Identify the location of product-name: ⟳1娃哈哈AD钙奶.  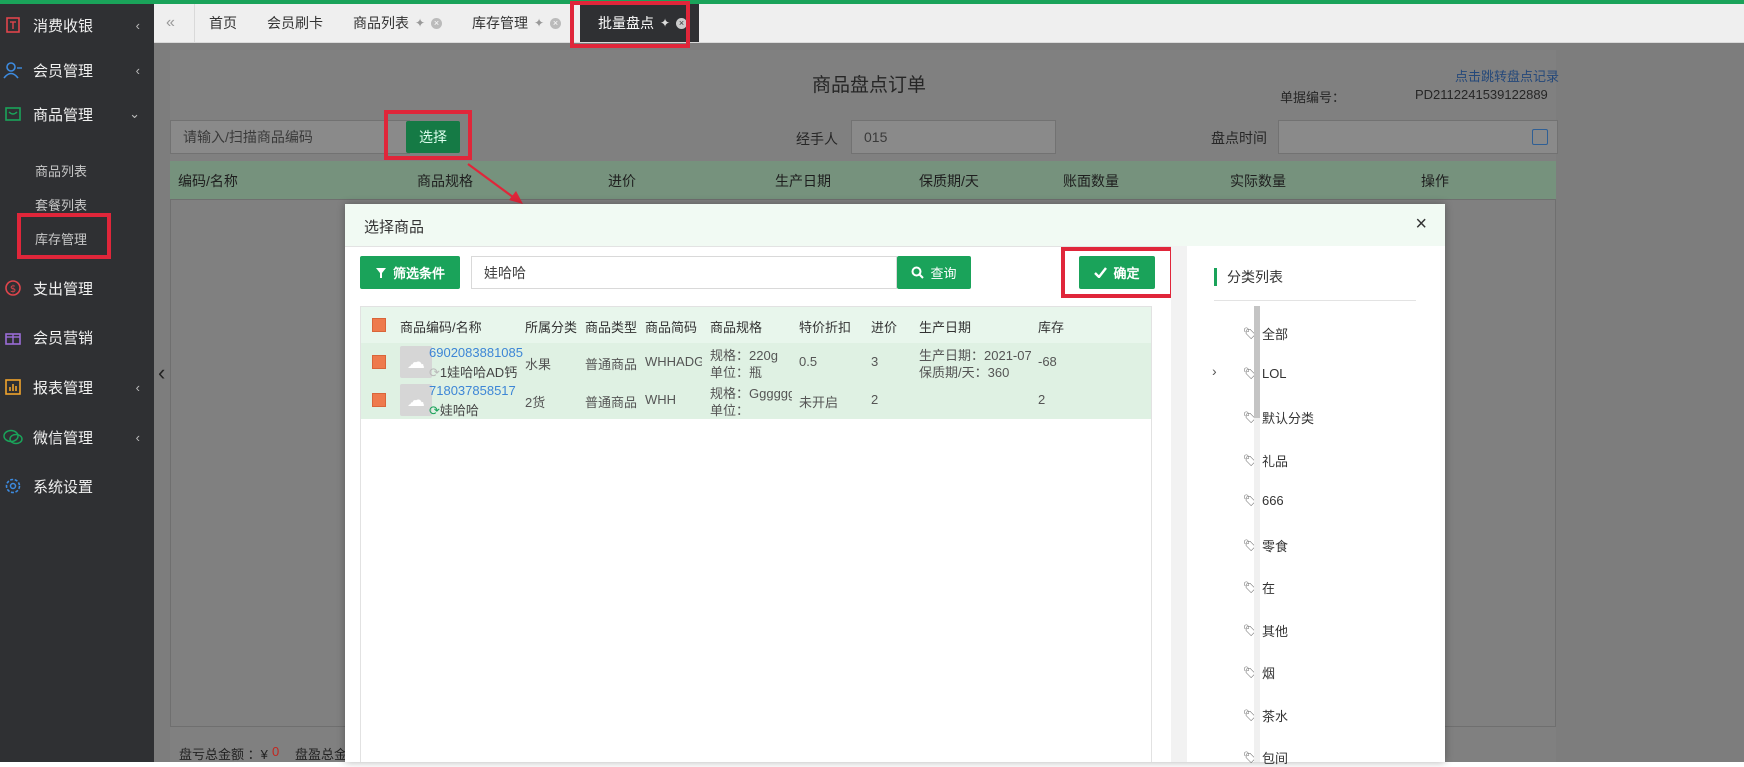
(473, 371).